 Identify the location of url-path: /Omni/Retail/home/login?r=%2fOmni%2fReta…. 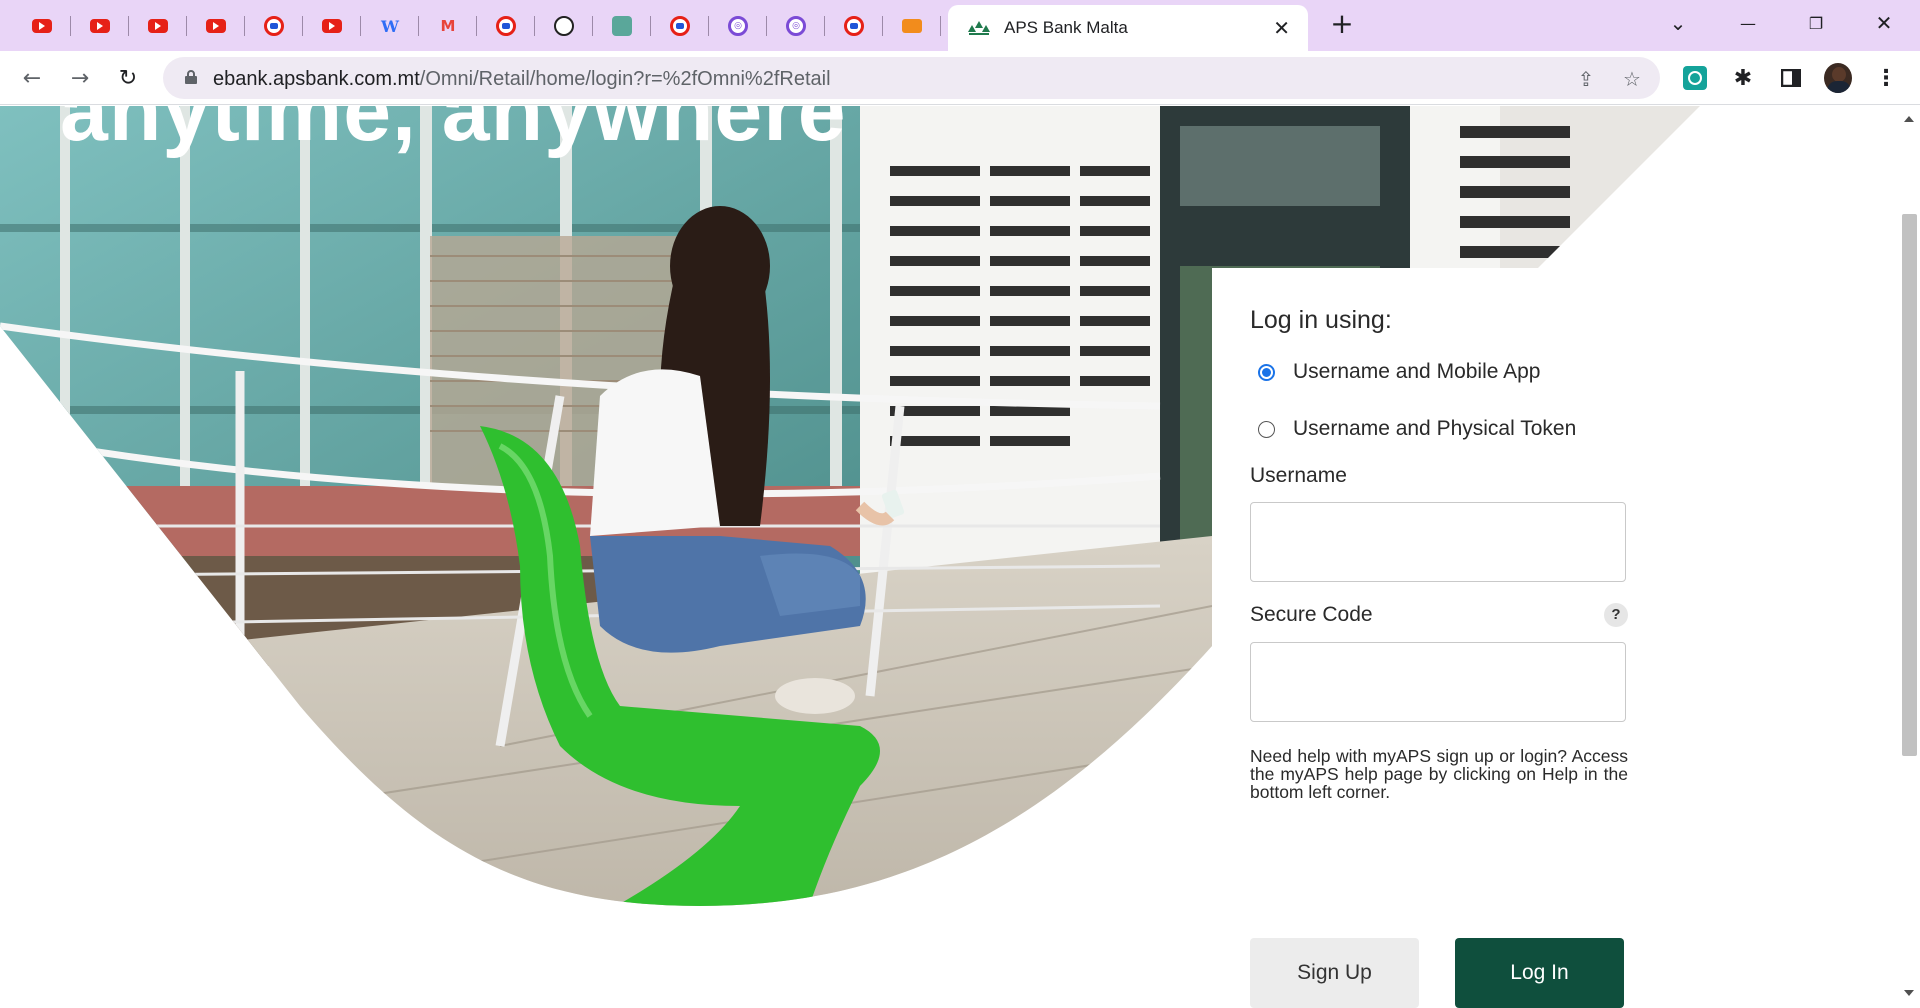
(625, 79).